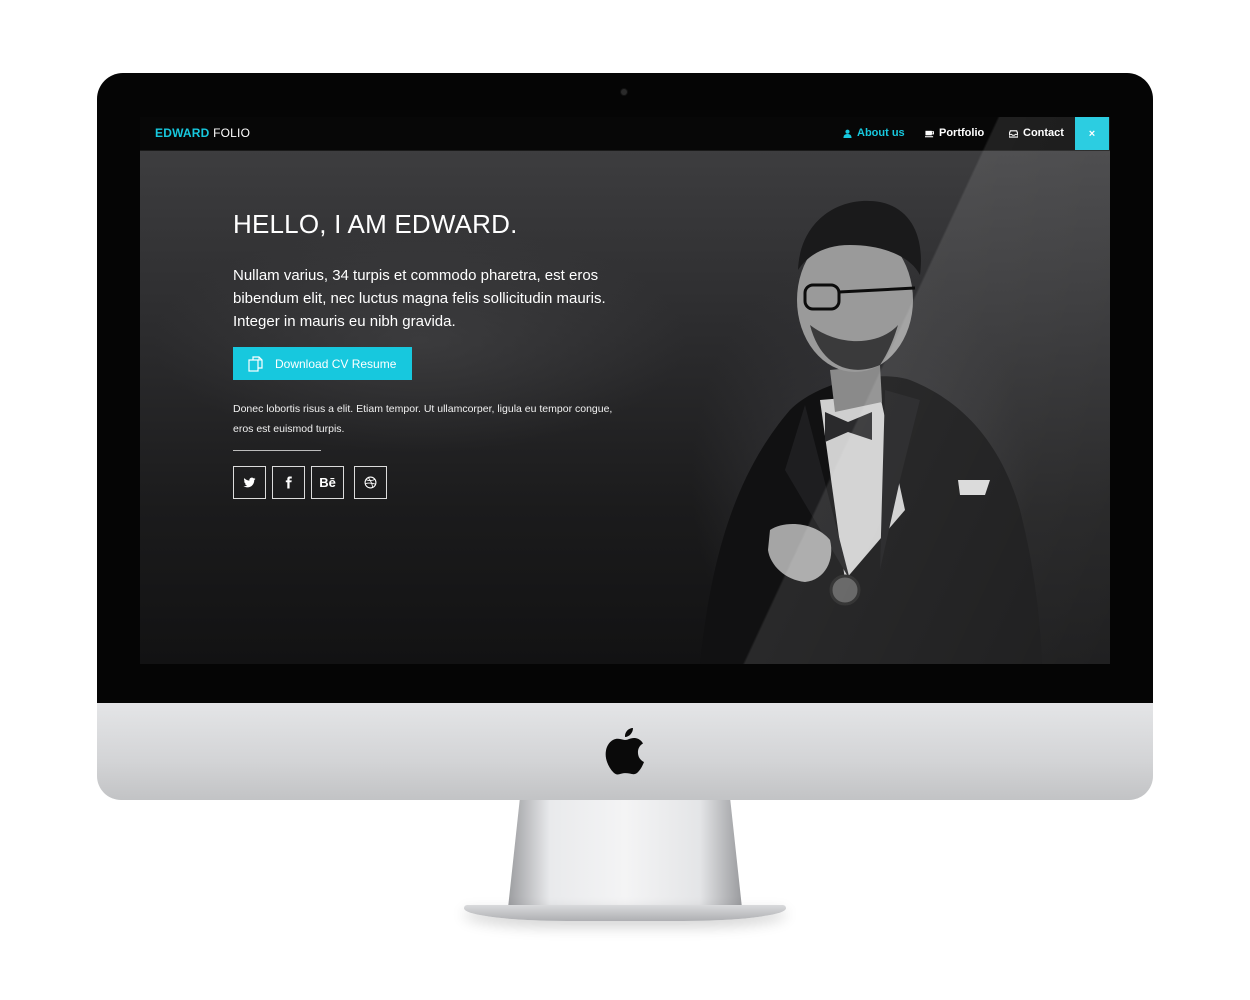  I want to click on behance-icon: Bē, so click(327, 482).